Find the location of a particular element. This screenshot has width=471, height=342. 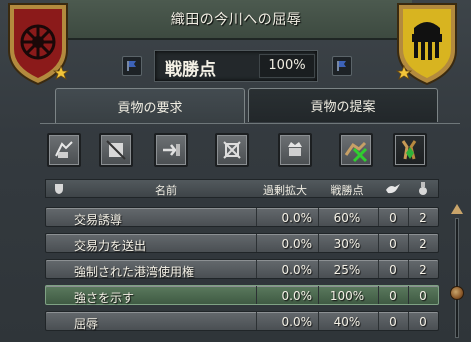

shield-icon is located at coordinates (59, 189).